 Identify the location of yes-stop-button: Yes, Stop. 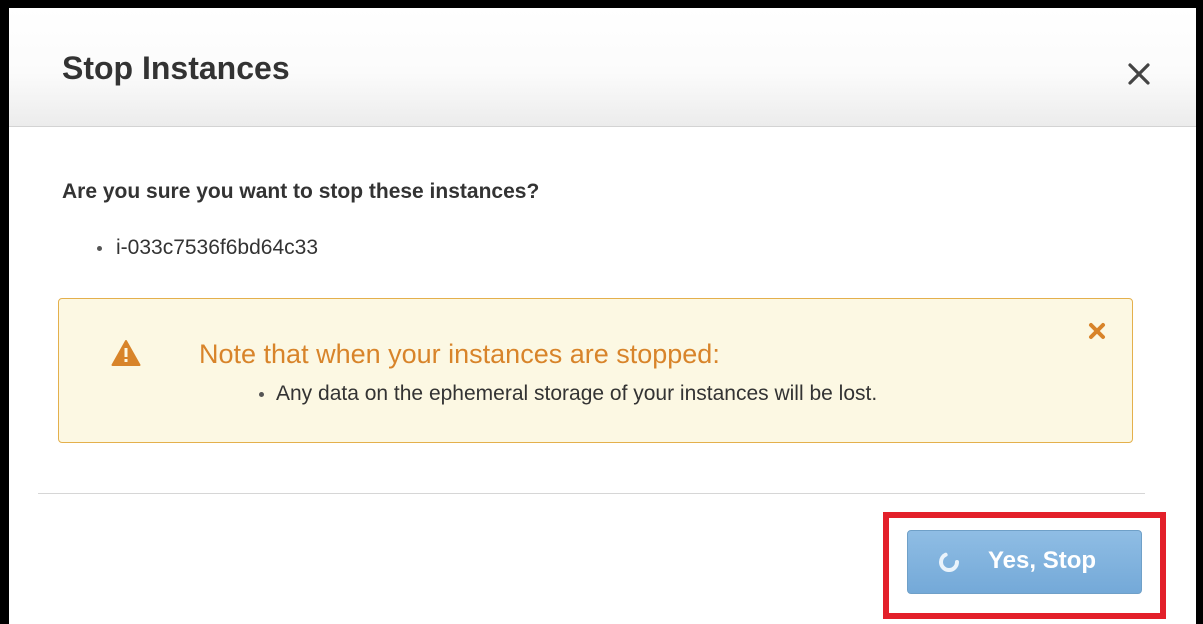
(1024, 562).